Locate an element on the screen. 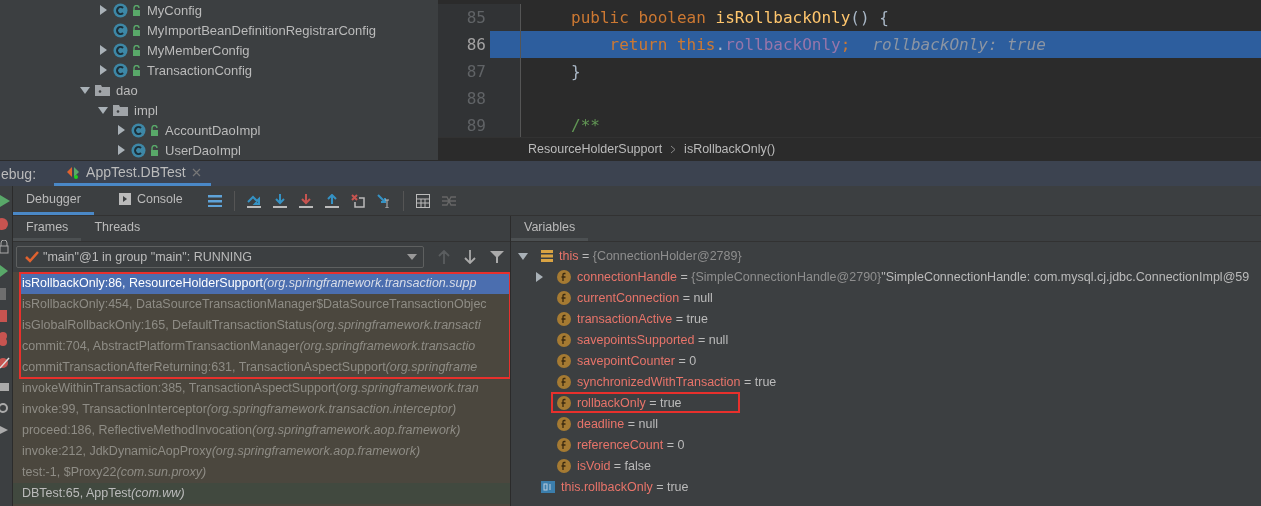  breakpoints-icon is located at coordinates (5, 339).